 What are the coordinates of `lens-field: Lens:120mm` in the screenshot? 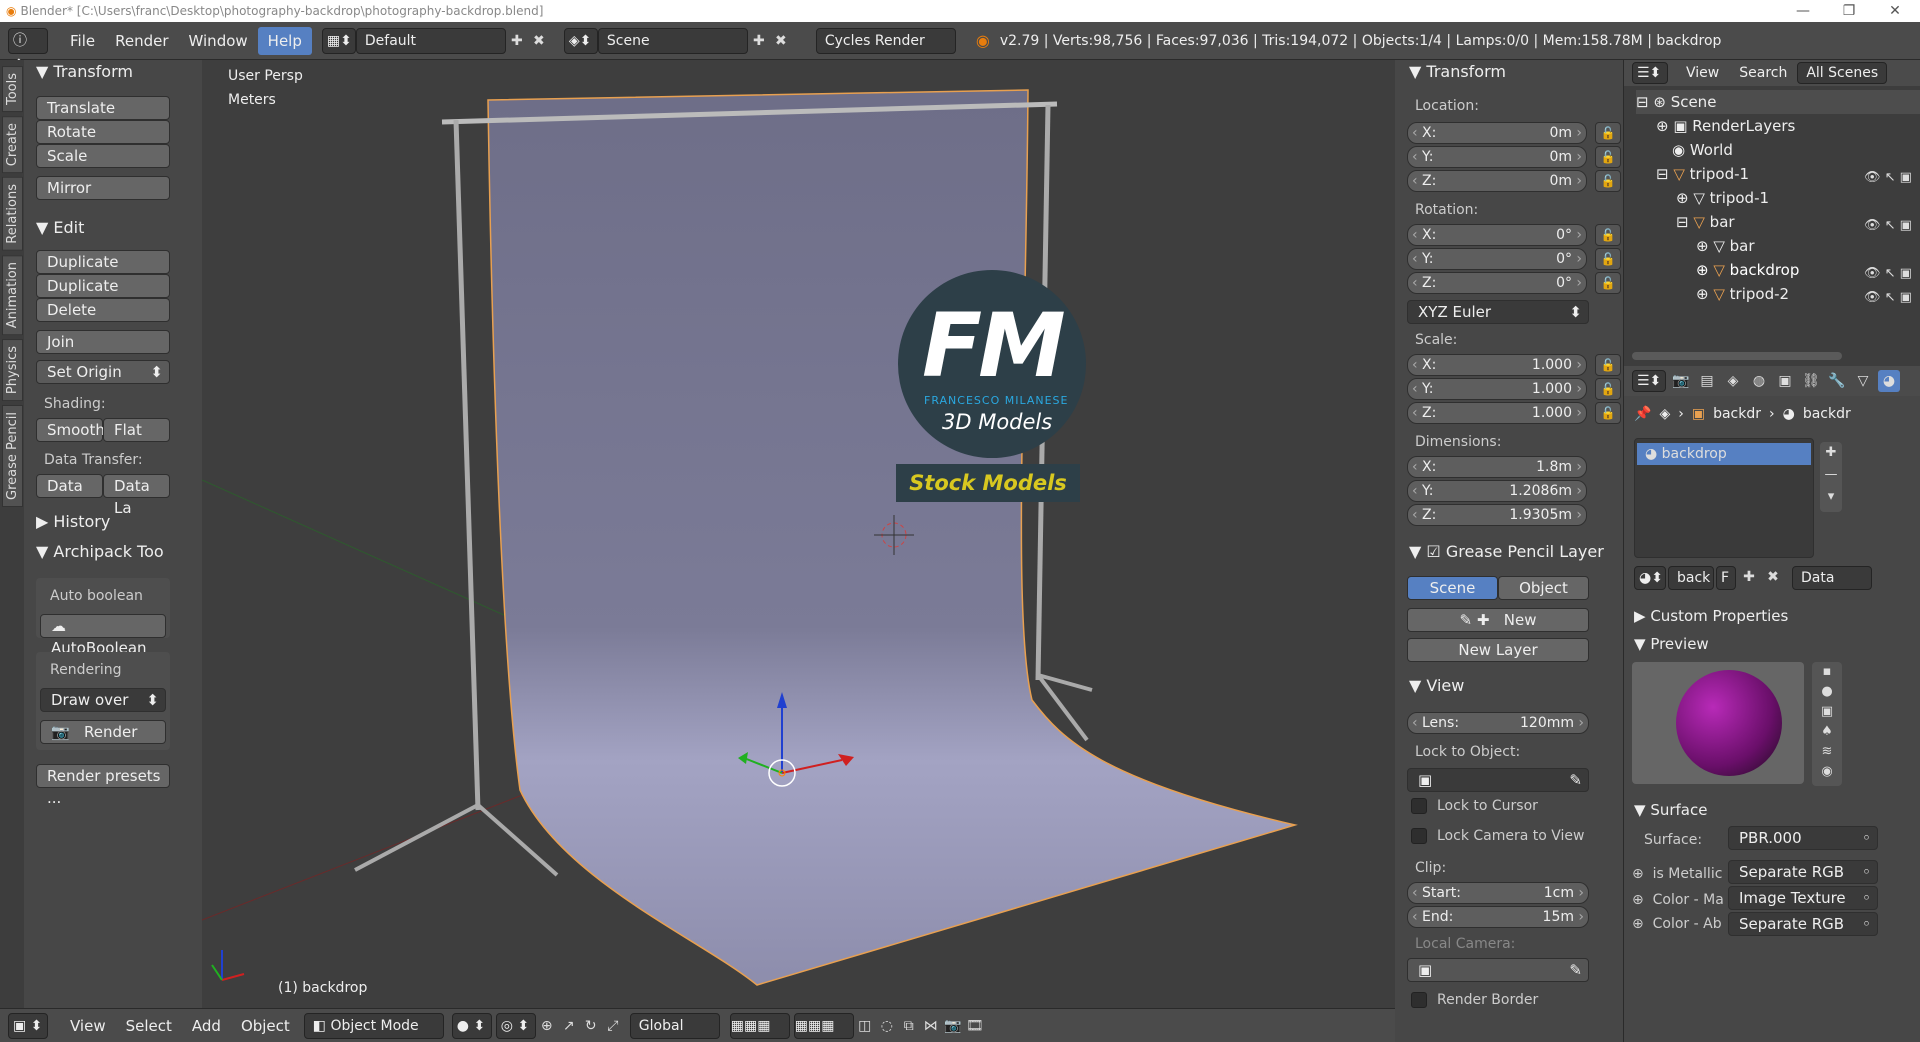 It's located at (1498, 723).